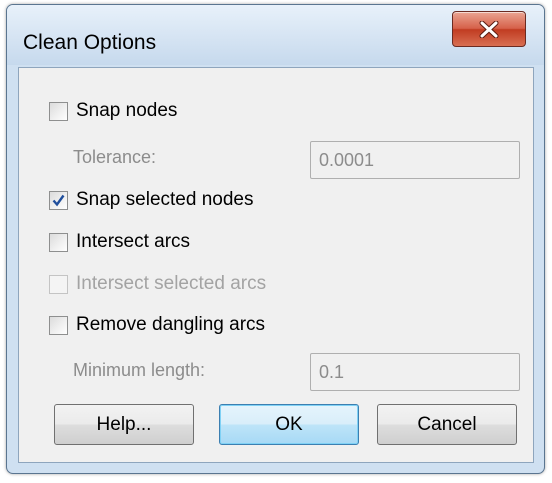 The height and width of the screenshot is (483, 552). What do you see at coordinates (133, 241) in the screenshot?
I see `intersect-arcs-label: Intersect arcs` at bounding box center [133, 241].